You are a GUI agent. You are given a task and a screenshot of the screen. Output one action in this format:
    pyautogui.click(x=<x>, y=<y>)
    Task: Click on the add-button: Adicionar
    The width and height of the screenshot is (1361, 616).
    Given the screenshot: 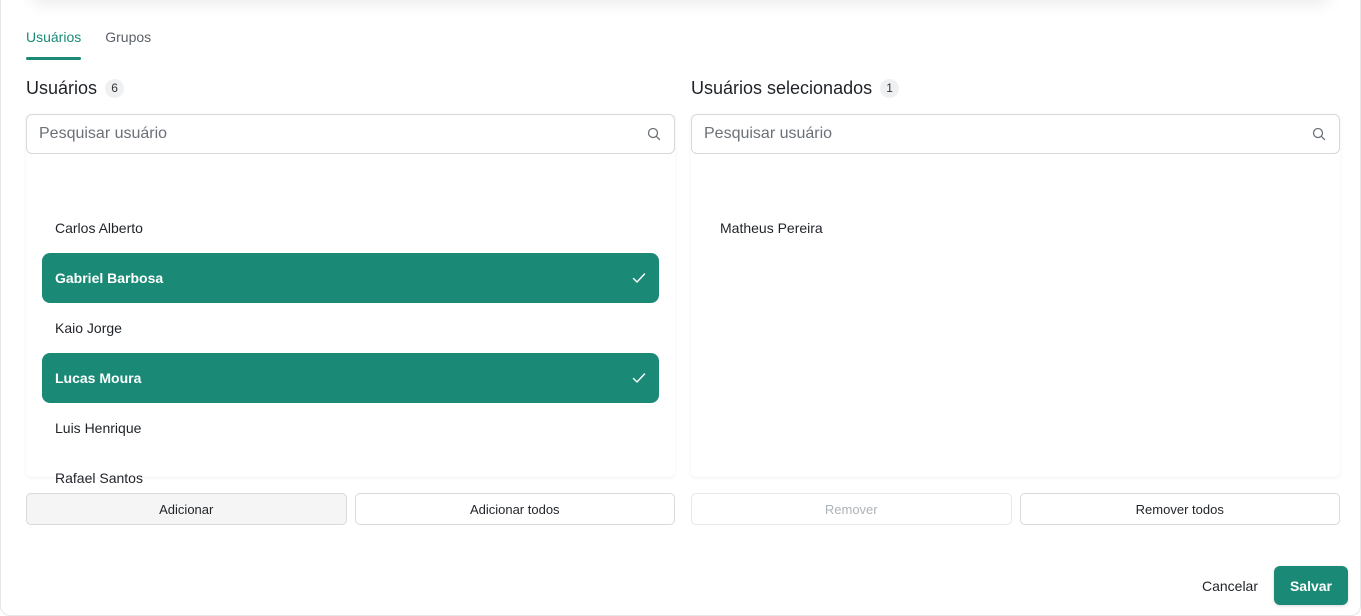 What is the action you would take?
    pyautogui.click(x=186, y=509)
    